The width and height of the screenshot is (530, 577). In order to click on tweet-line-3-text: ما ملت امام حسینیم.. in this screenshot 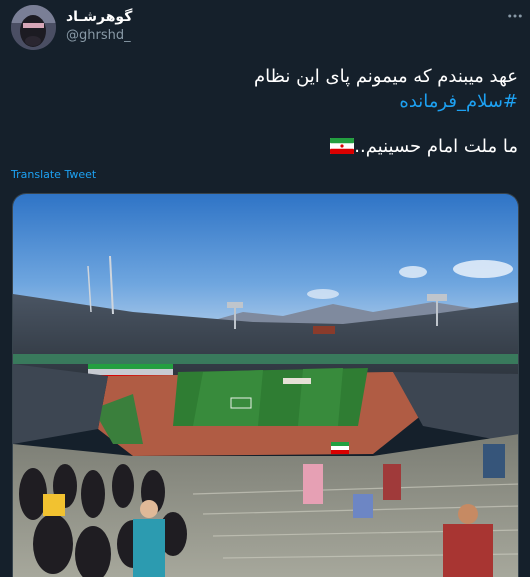, I will do `click(436, 146)`.